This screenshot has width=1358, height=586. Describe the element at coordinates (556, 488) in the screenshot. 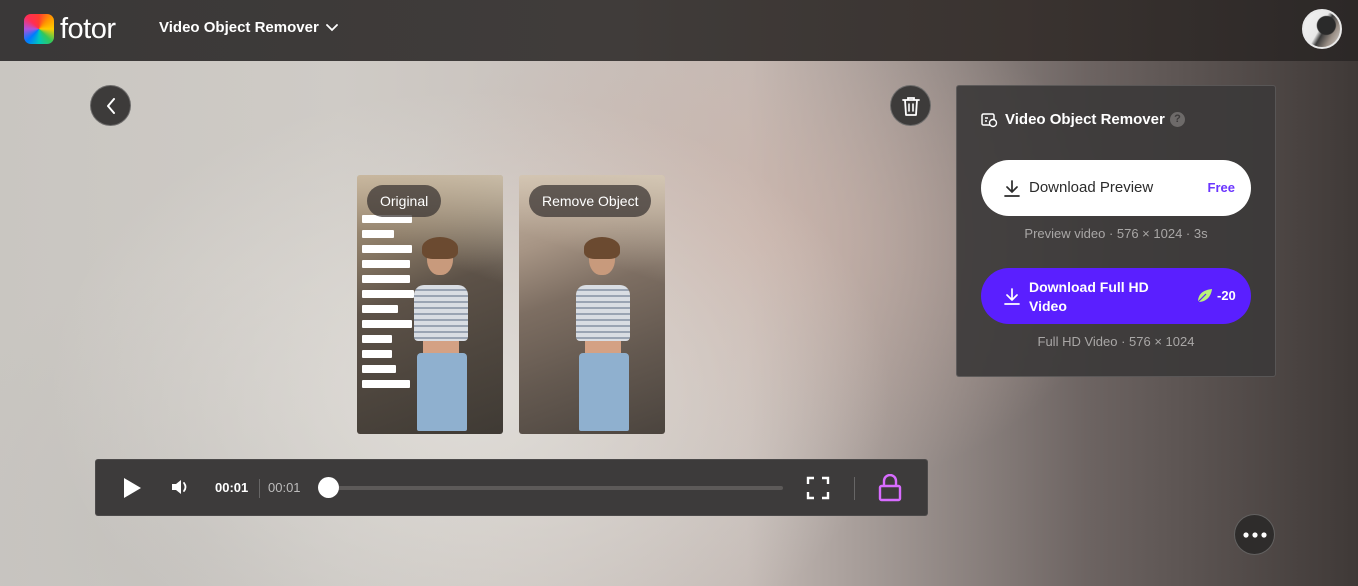

I see `progress-track` at that location.